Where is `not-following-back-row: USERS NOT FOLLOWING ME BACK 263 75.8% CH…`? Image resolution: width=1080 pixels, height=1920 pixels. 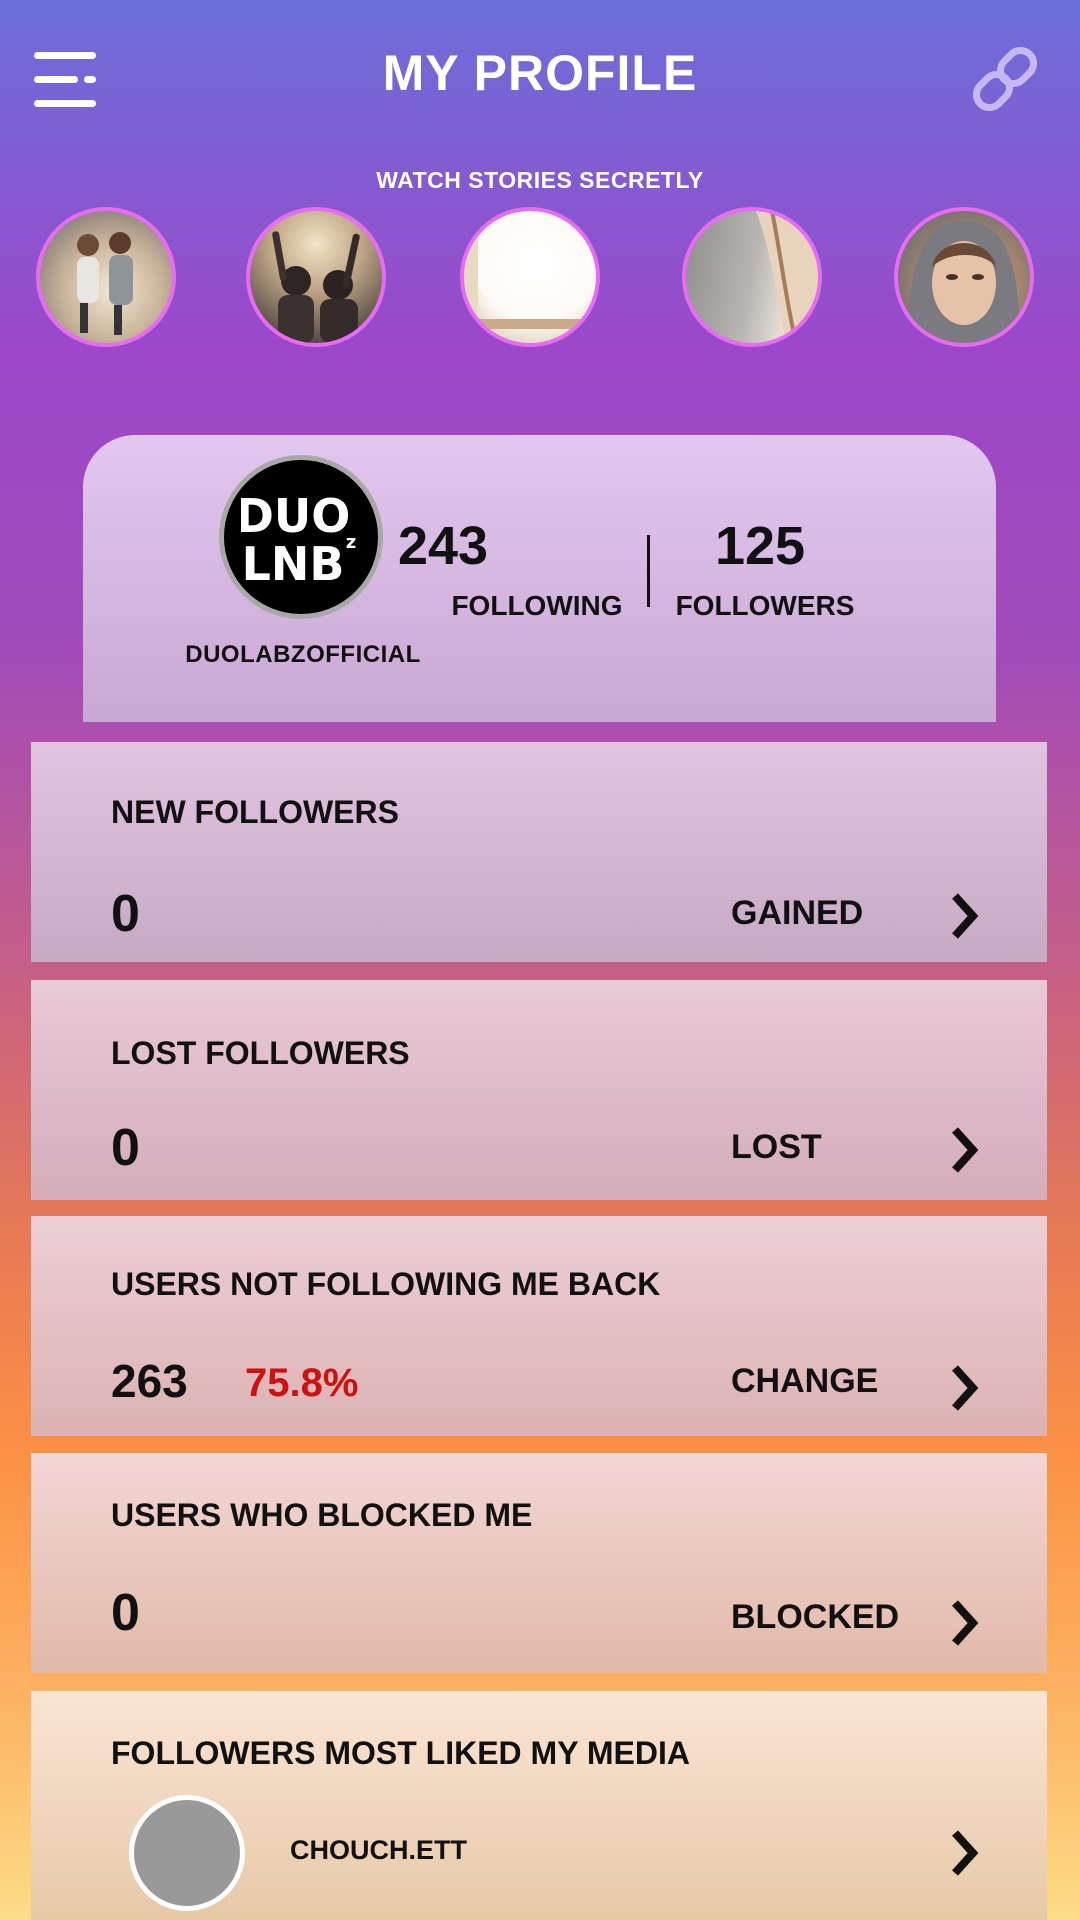 not-following-back-row: USERS NOT FOLLOWING ME BACK 263 75.8% CH… is located at coordinates (539, 1326).